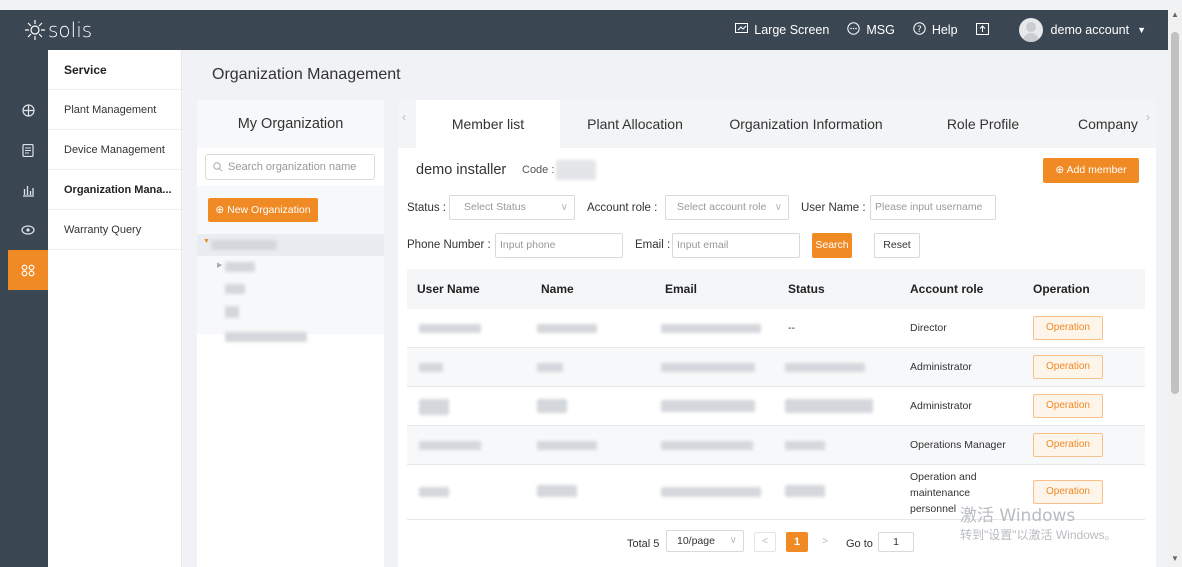 The image size is (1182, 567). What do you see at coordinates (703, 245) in the screenshot?
I see `email-placeholder: Input email` at bounding box center [703, 245].